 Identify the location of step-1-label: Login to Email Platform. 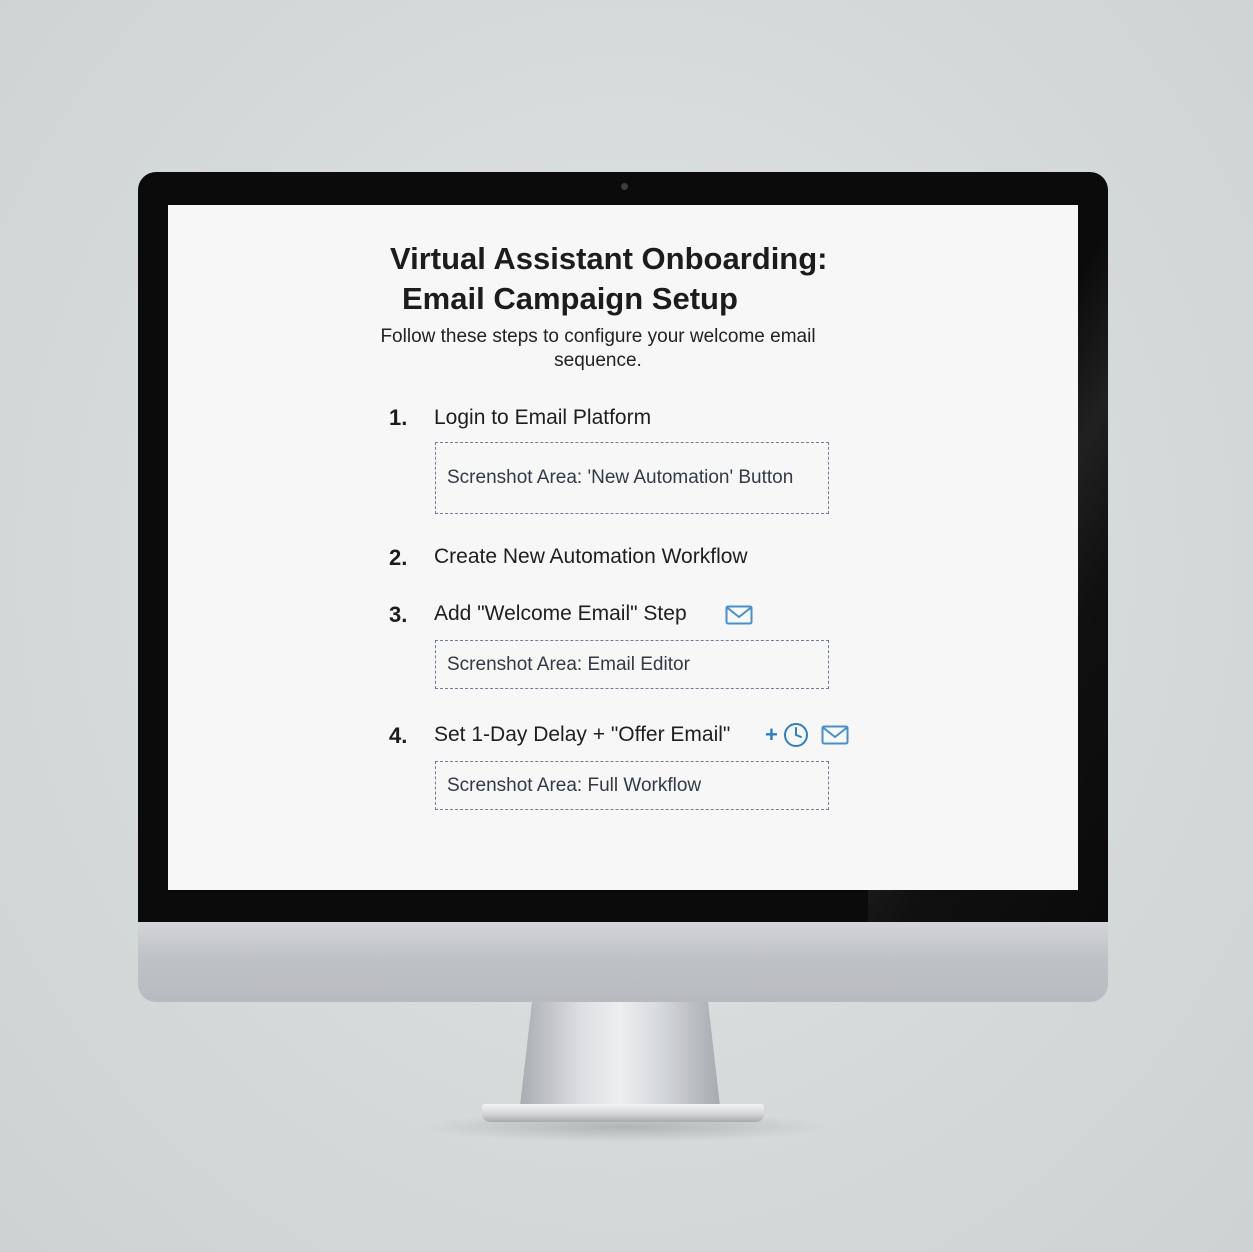
(543, 417).